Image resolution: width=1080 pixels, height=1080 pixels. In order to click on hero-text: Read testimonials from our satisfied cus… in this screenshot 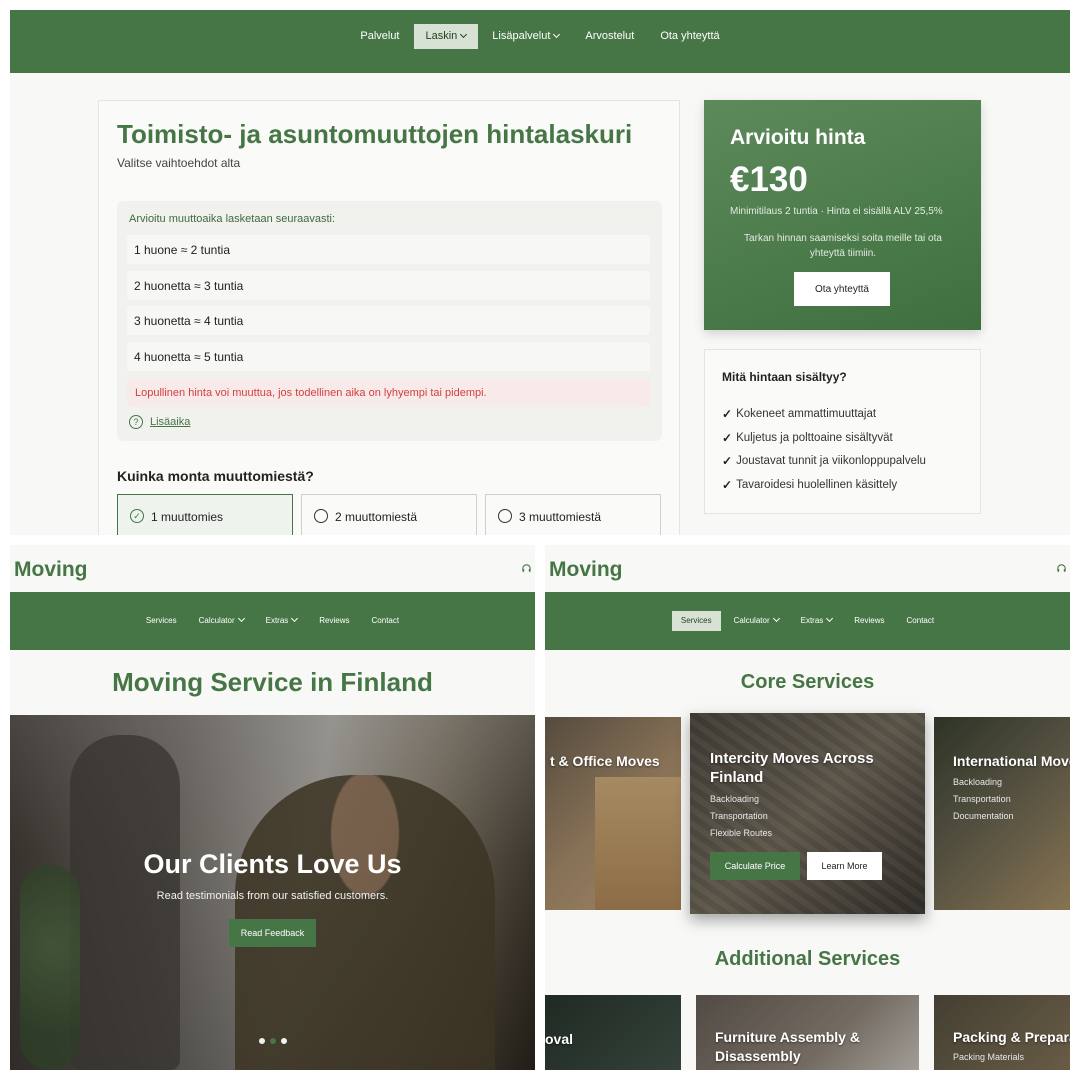, I will do `click(272, 896)`.